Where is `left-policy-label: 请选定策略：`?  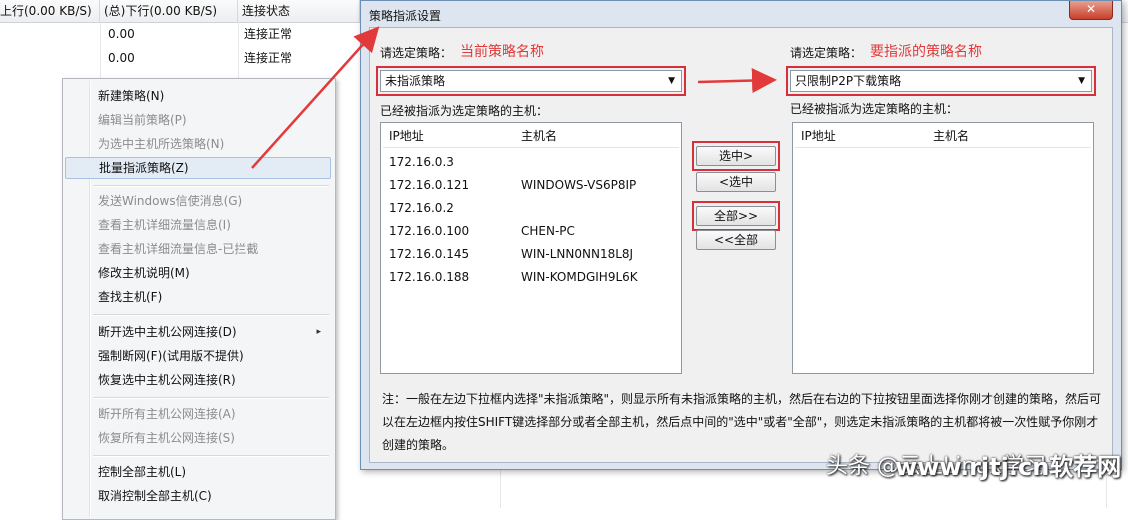
left-policy-label: 请选定策略： is located at coordinates (416, 53).